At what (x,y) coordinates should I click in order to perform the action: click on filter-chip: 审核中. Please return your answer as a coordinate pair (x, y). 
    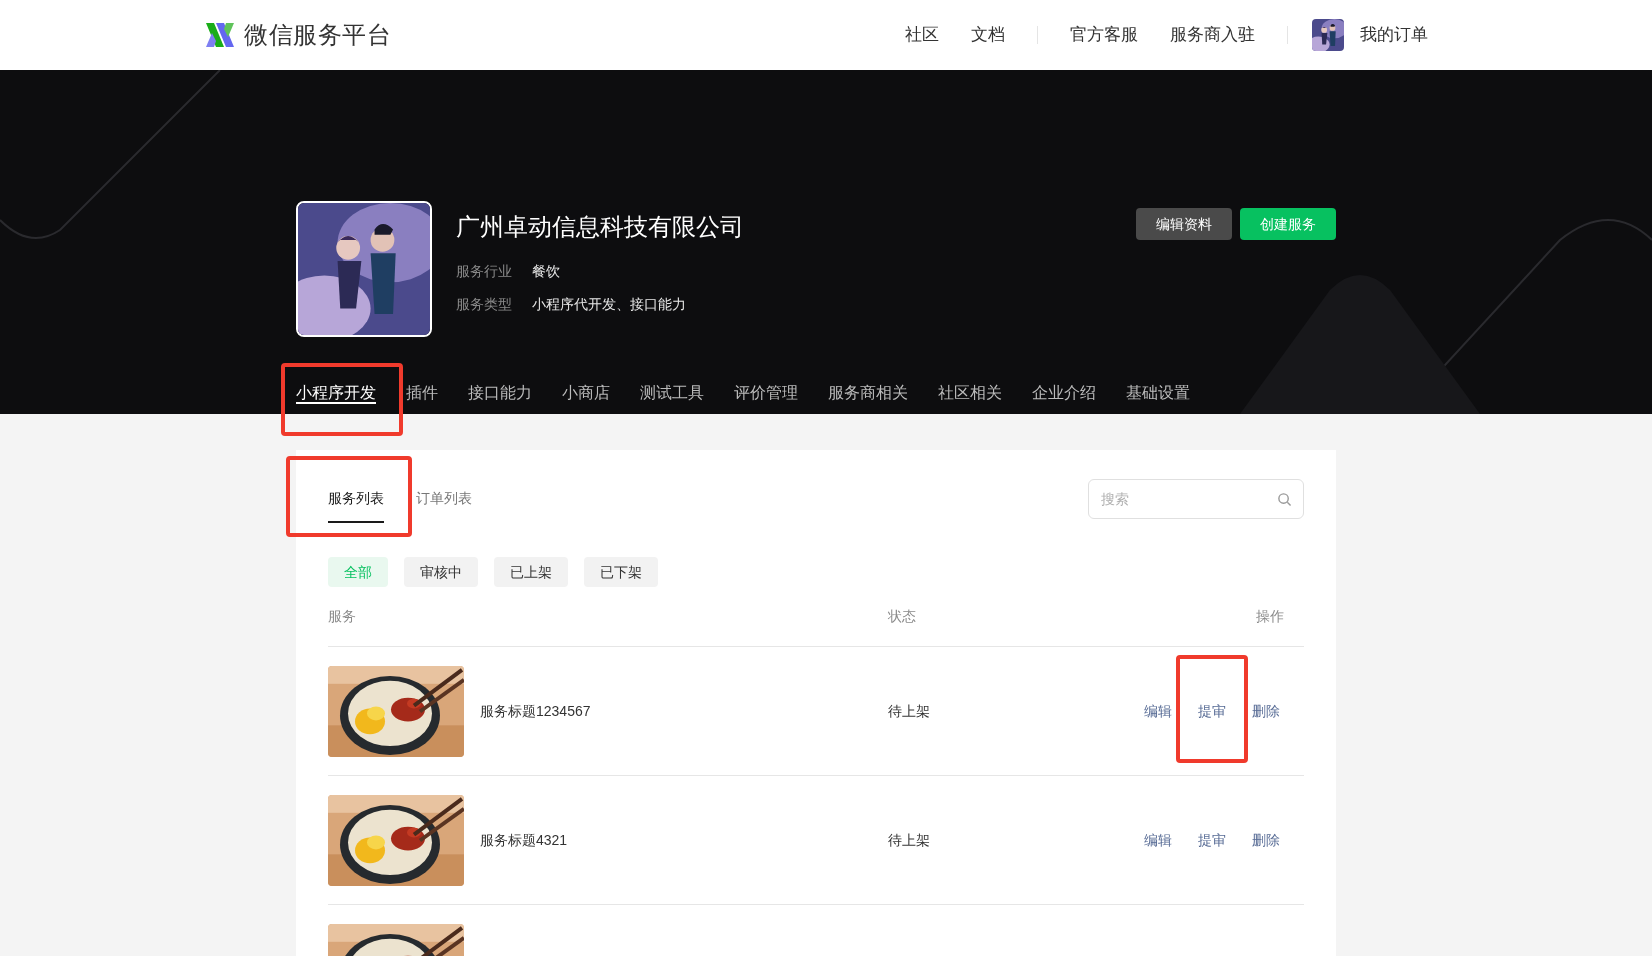
    Looking at the image, I should click on (441, 572).